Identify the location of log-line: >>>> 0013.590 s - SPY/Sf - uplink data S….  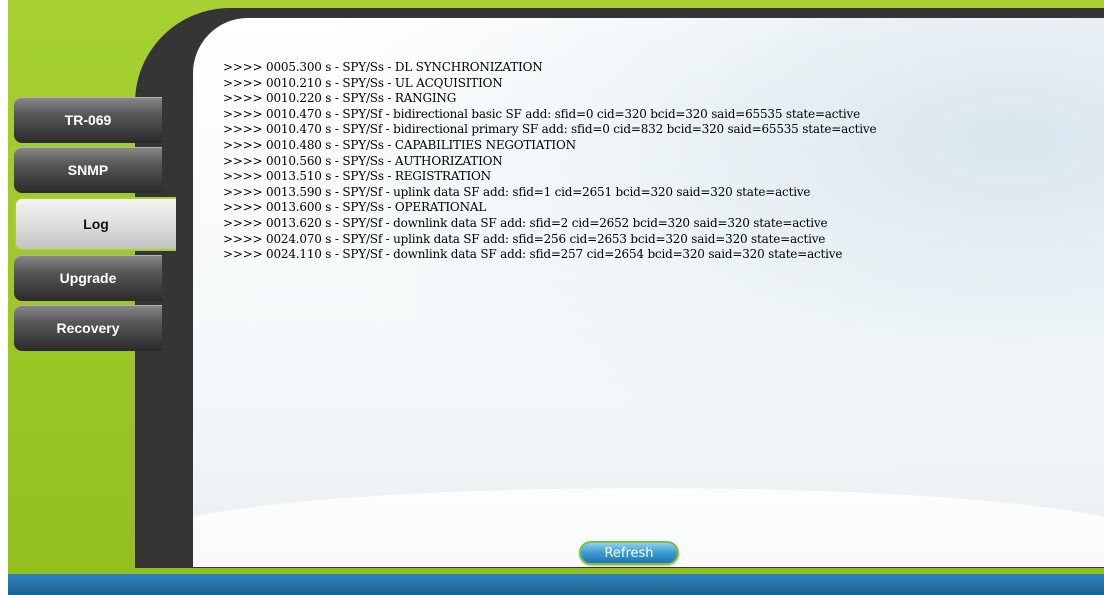
(517, 191).